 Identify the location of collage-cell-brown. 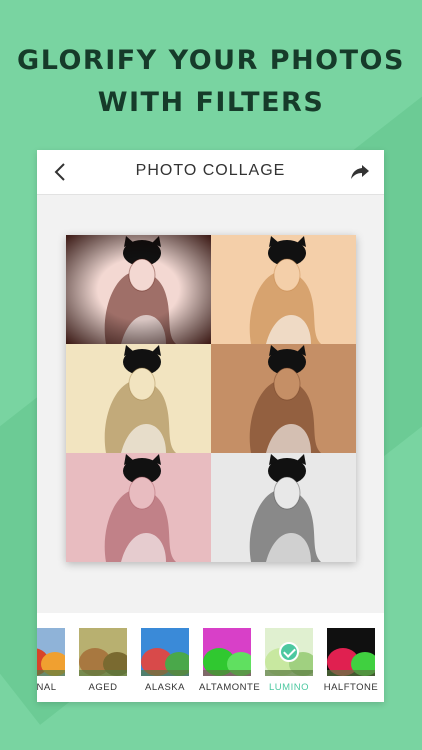
(283, 398).